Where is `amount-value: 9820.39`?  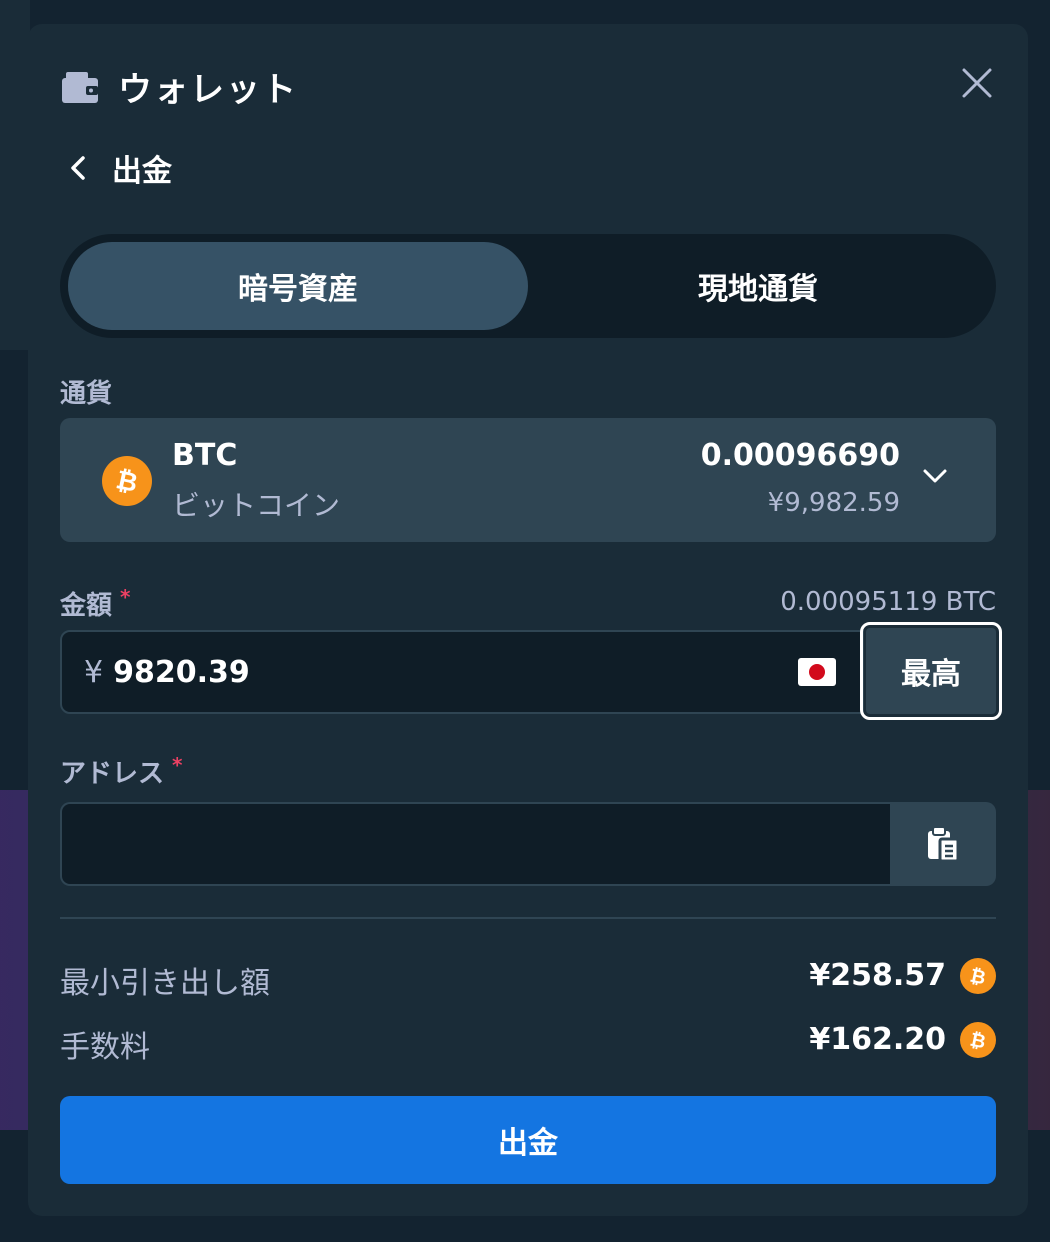 amount-value: 9820.39 is located at coordinates (181, 672).